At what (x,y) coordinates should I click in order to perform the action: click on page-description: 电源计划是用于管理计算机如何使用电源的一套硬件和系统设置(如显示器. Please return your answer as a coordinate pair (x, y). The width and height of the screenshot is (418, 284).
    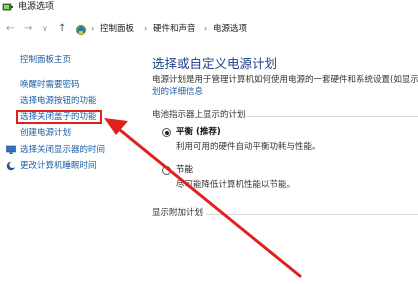
    Looking at the image, I should click on (285, 80).